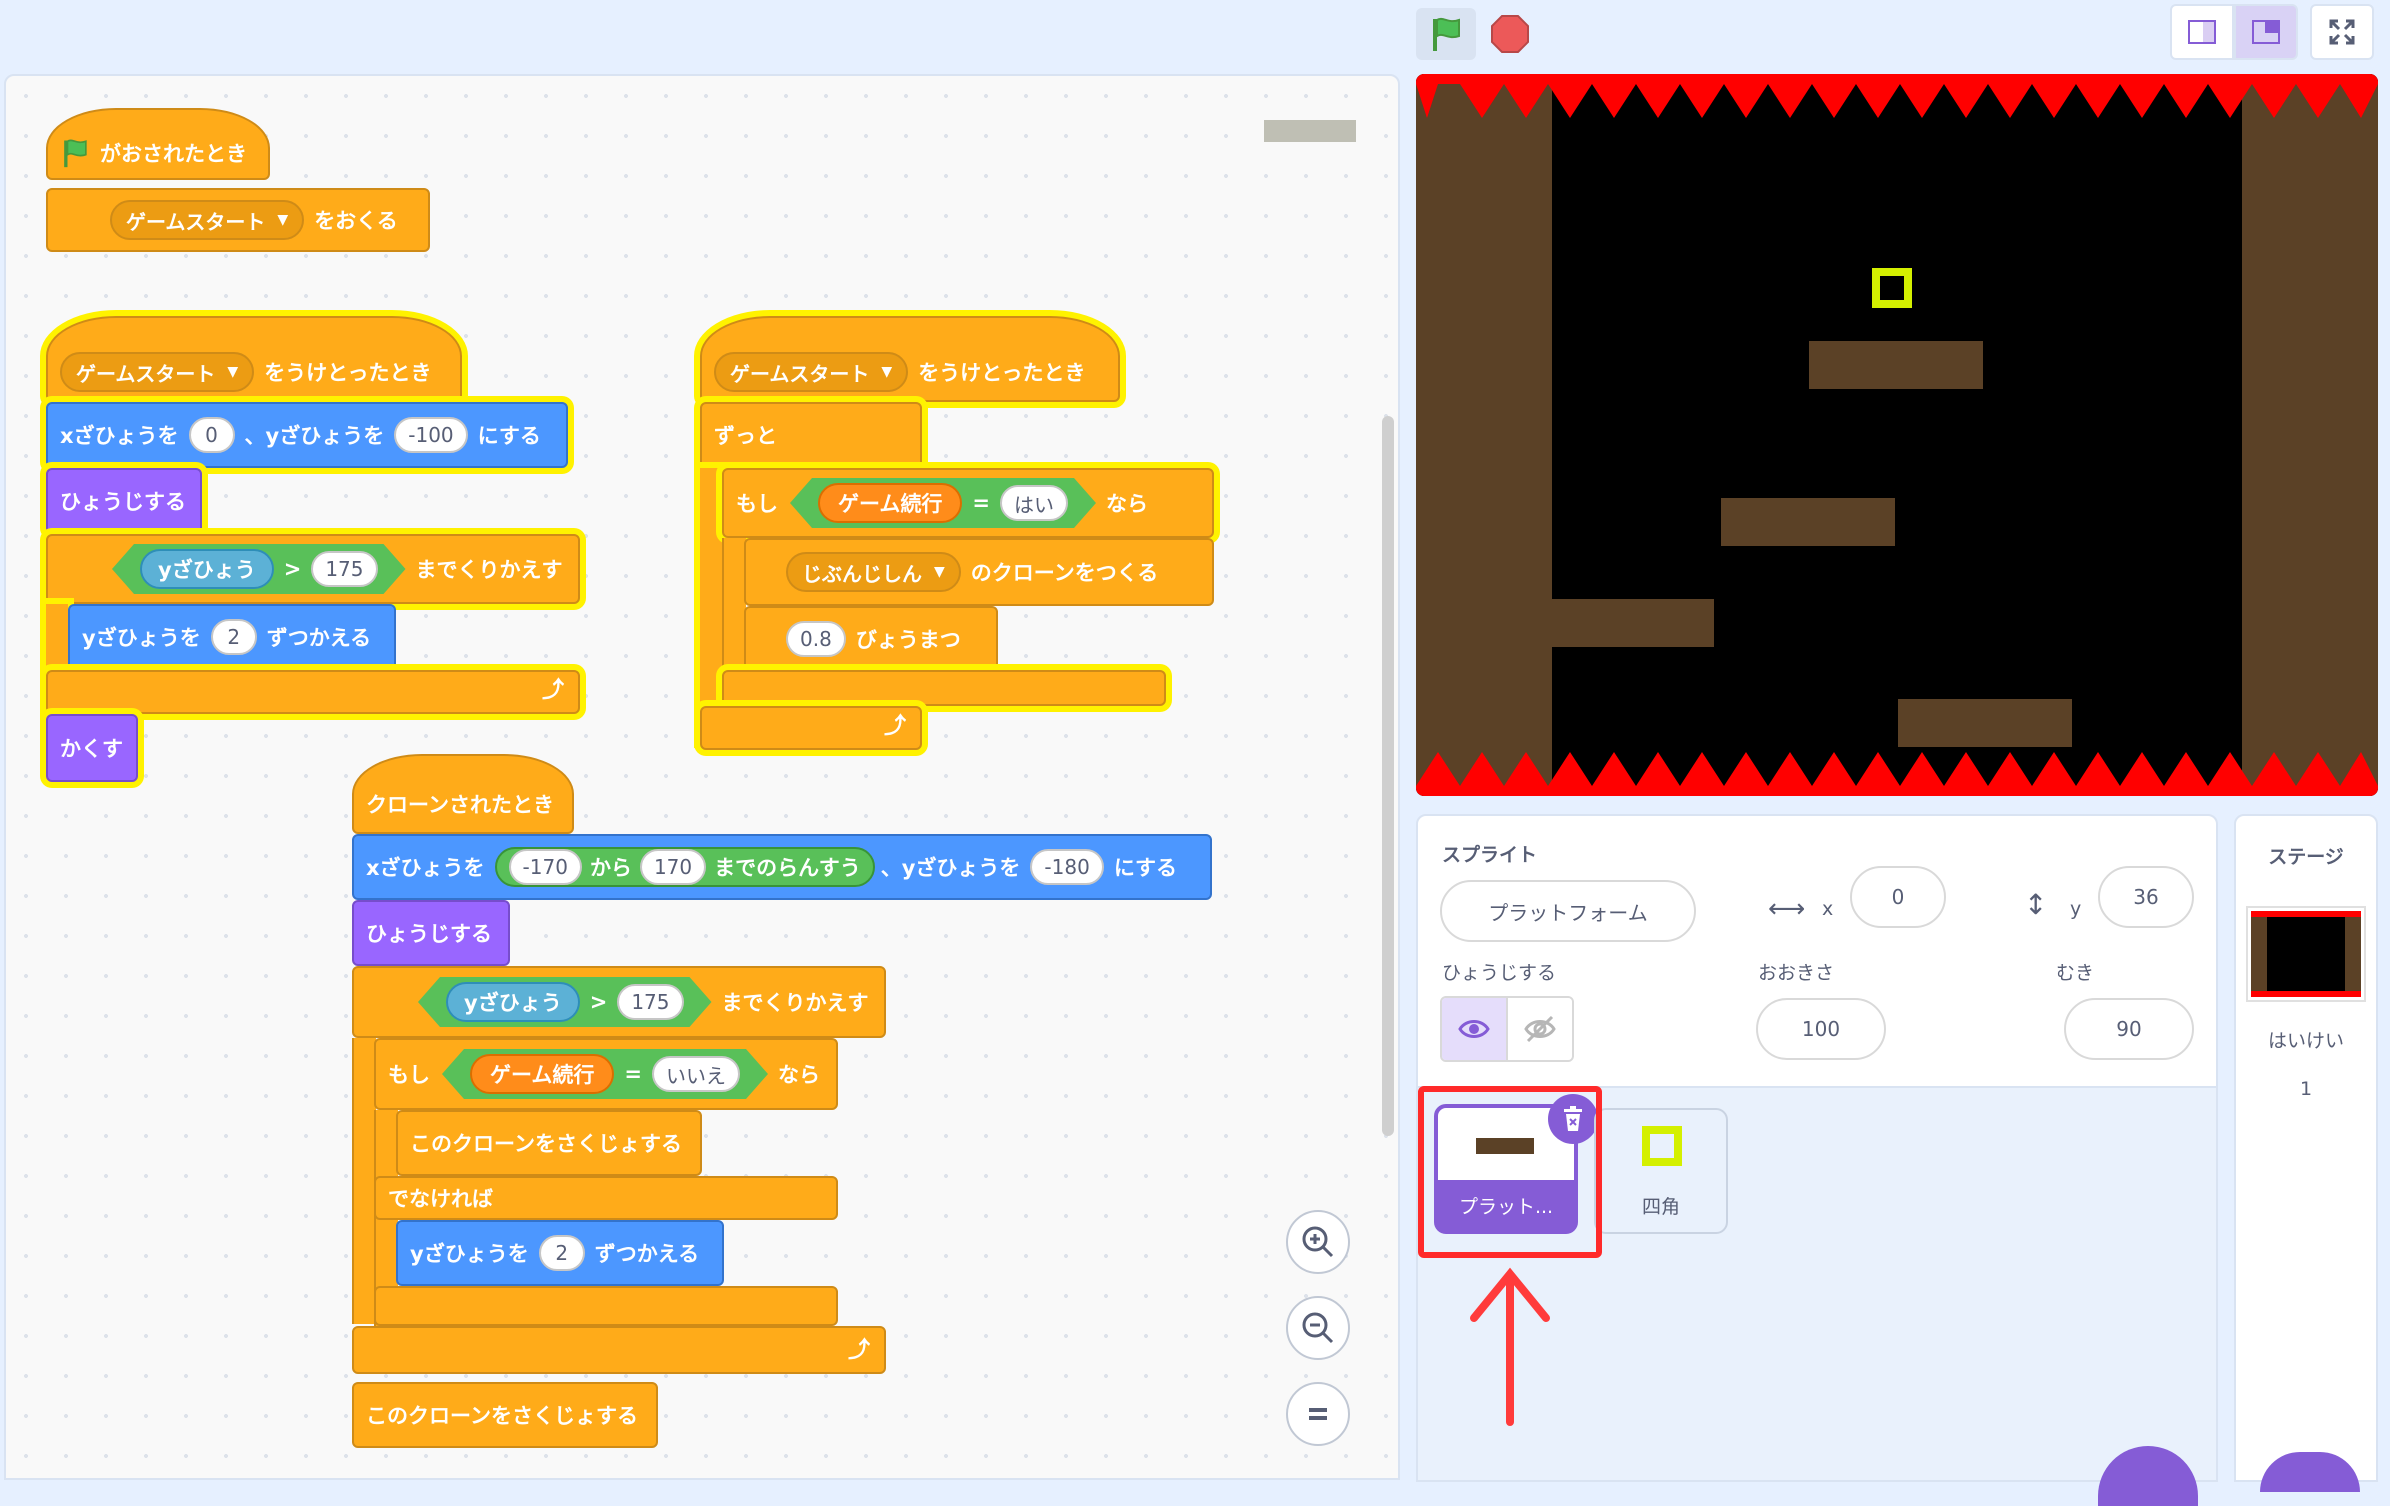 This screenshot has width=2390, height=1506. Describe the element at coordinates (1660, 1207) in the screenshot. I see `sprite-name-2: 四角` at that location.